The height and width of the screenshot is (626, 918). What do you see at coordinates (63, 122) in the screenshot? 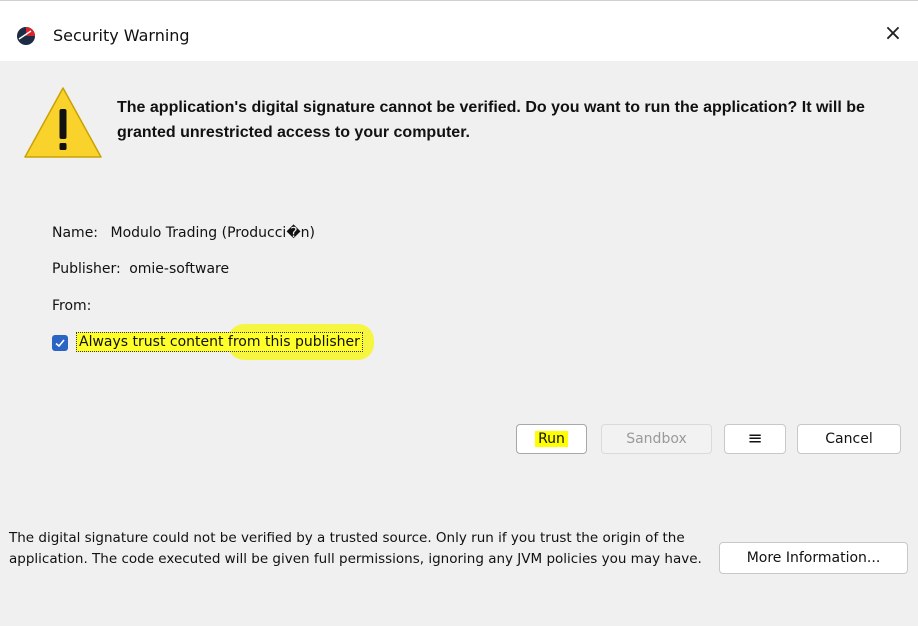
I see `warning-triangle-icon` at bounding box center [63, 122].